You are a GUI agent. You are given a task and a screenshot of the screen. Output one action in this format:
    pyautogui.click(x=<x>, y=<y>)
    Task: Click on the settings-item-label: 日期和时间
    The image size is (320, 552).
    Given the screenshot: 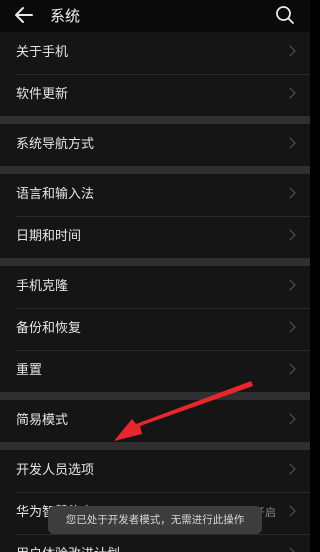 What is the action you would take?
    pyautogui.click(x=49, y=236)
    